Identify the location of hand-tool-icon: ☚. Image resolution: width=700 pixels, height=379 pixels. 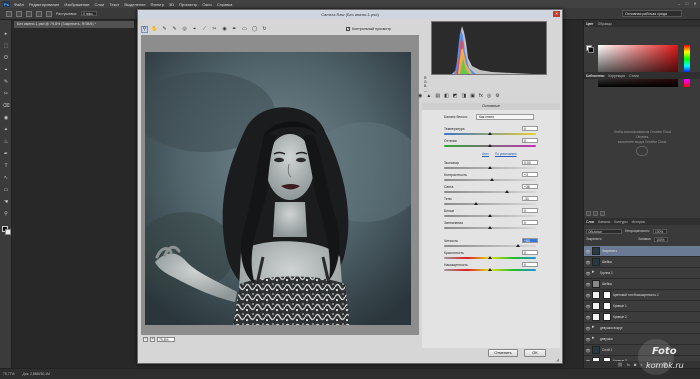
(6, 202).